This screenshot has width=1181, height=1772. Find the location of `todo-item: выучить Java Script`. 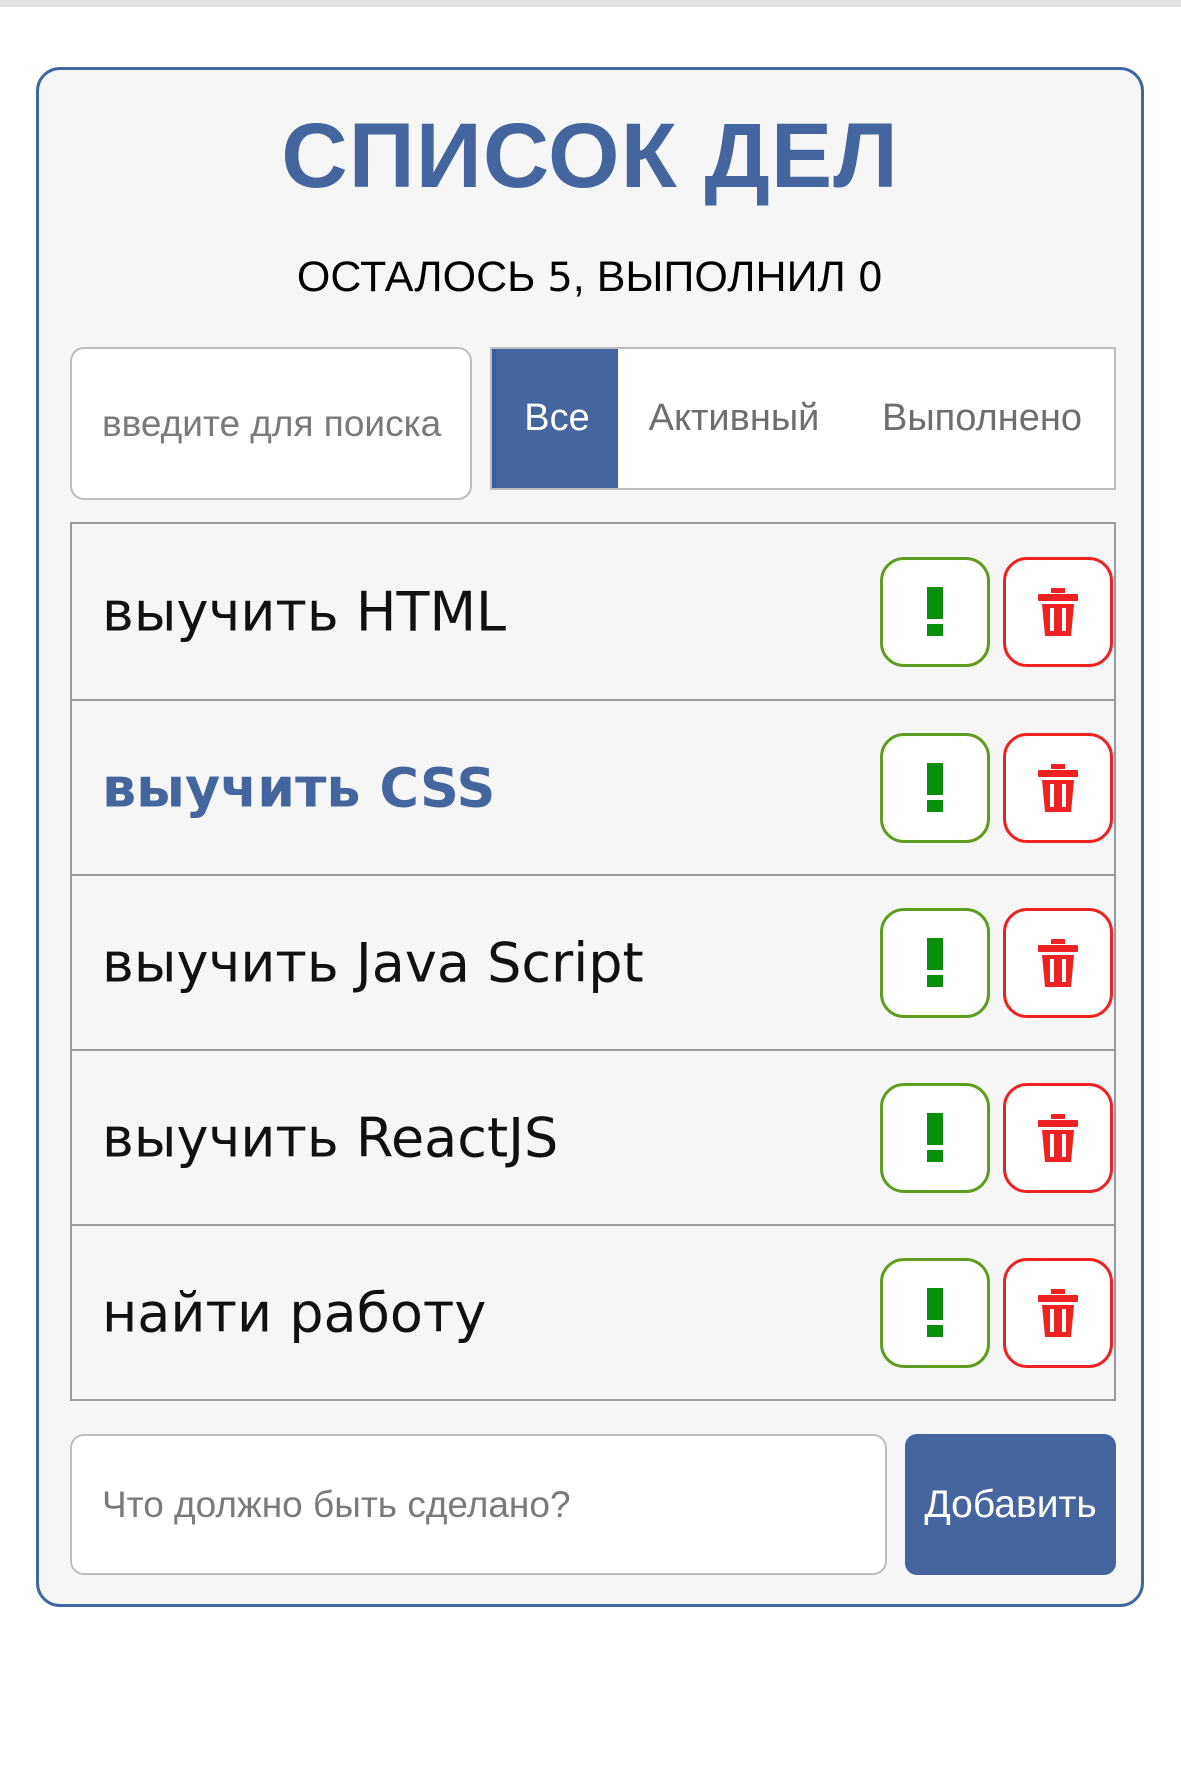

todo-item: выучить Java Script is located at coordinates (593, 961).